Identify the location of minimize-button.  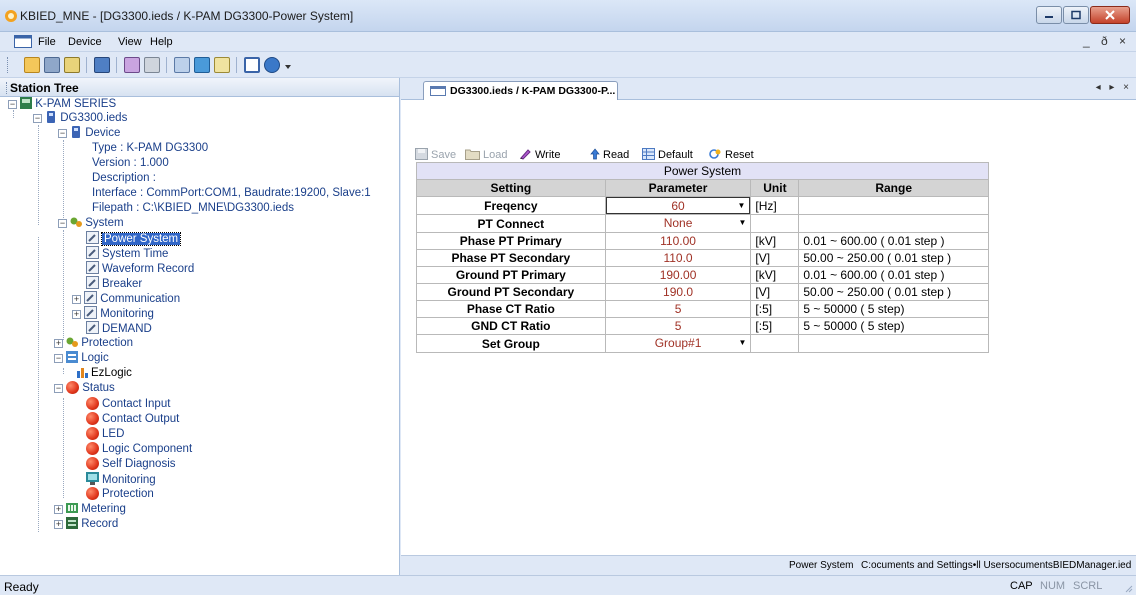
(1049, 15).